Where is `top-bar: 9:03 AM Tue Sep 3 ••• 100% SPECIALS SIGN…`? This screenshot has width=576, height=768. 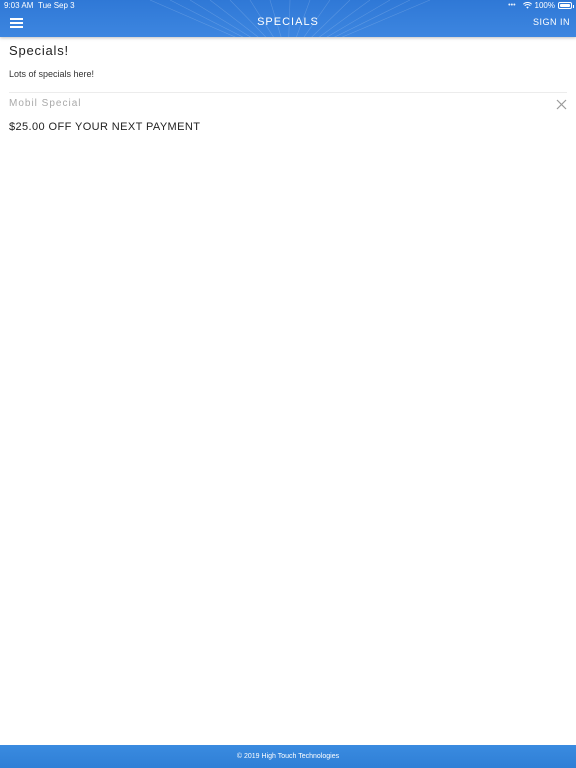 top-bar: 9:03 AM Tue Sep 3 ••• 100% SPECIALS SIGN… is located at coordinates (288, 18).